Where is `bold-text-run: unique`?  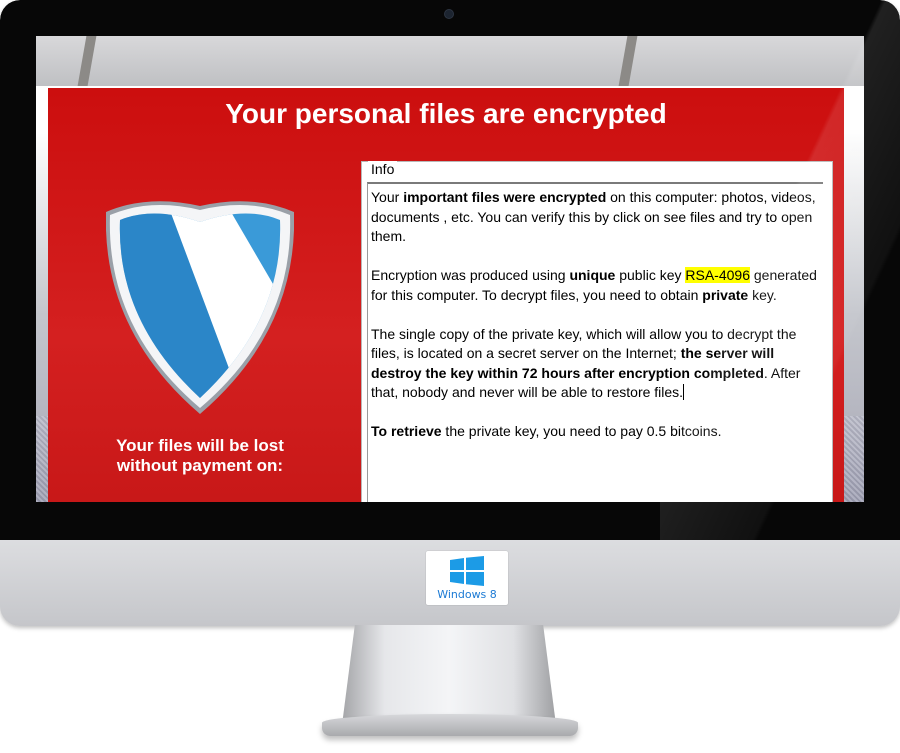 bold-text-run: unique is located at coordinates (592, 275).